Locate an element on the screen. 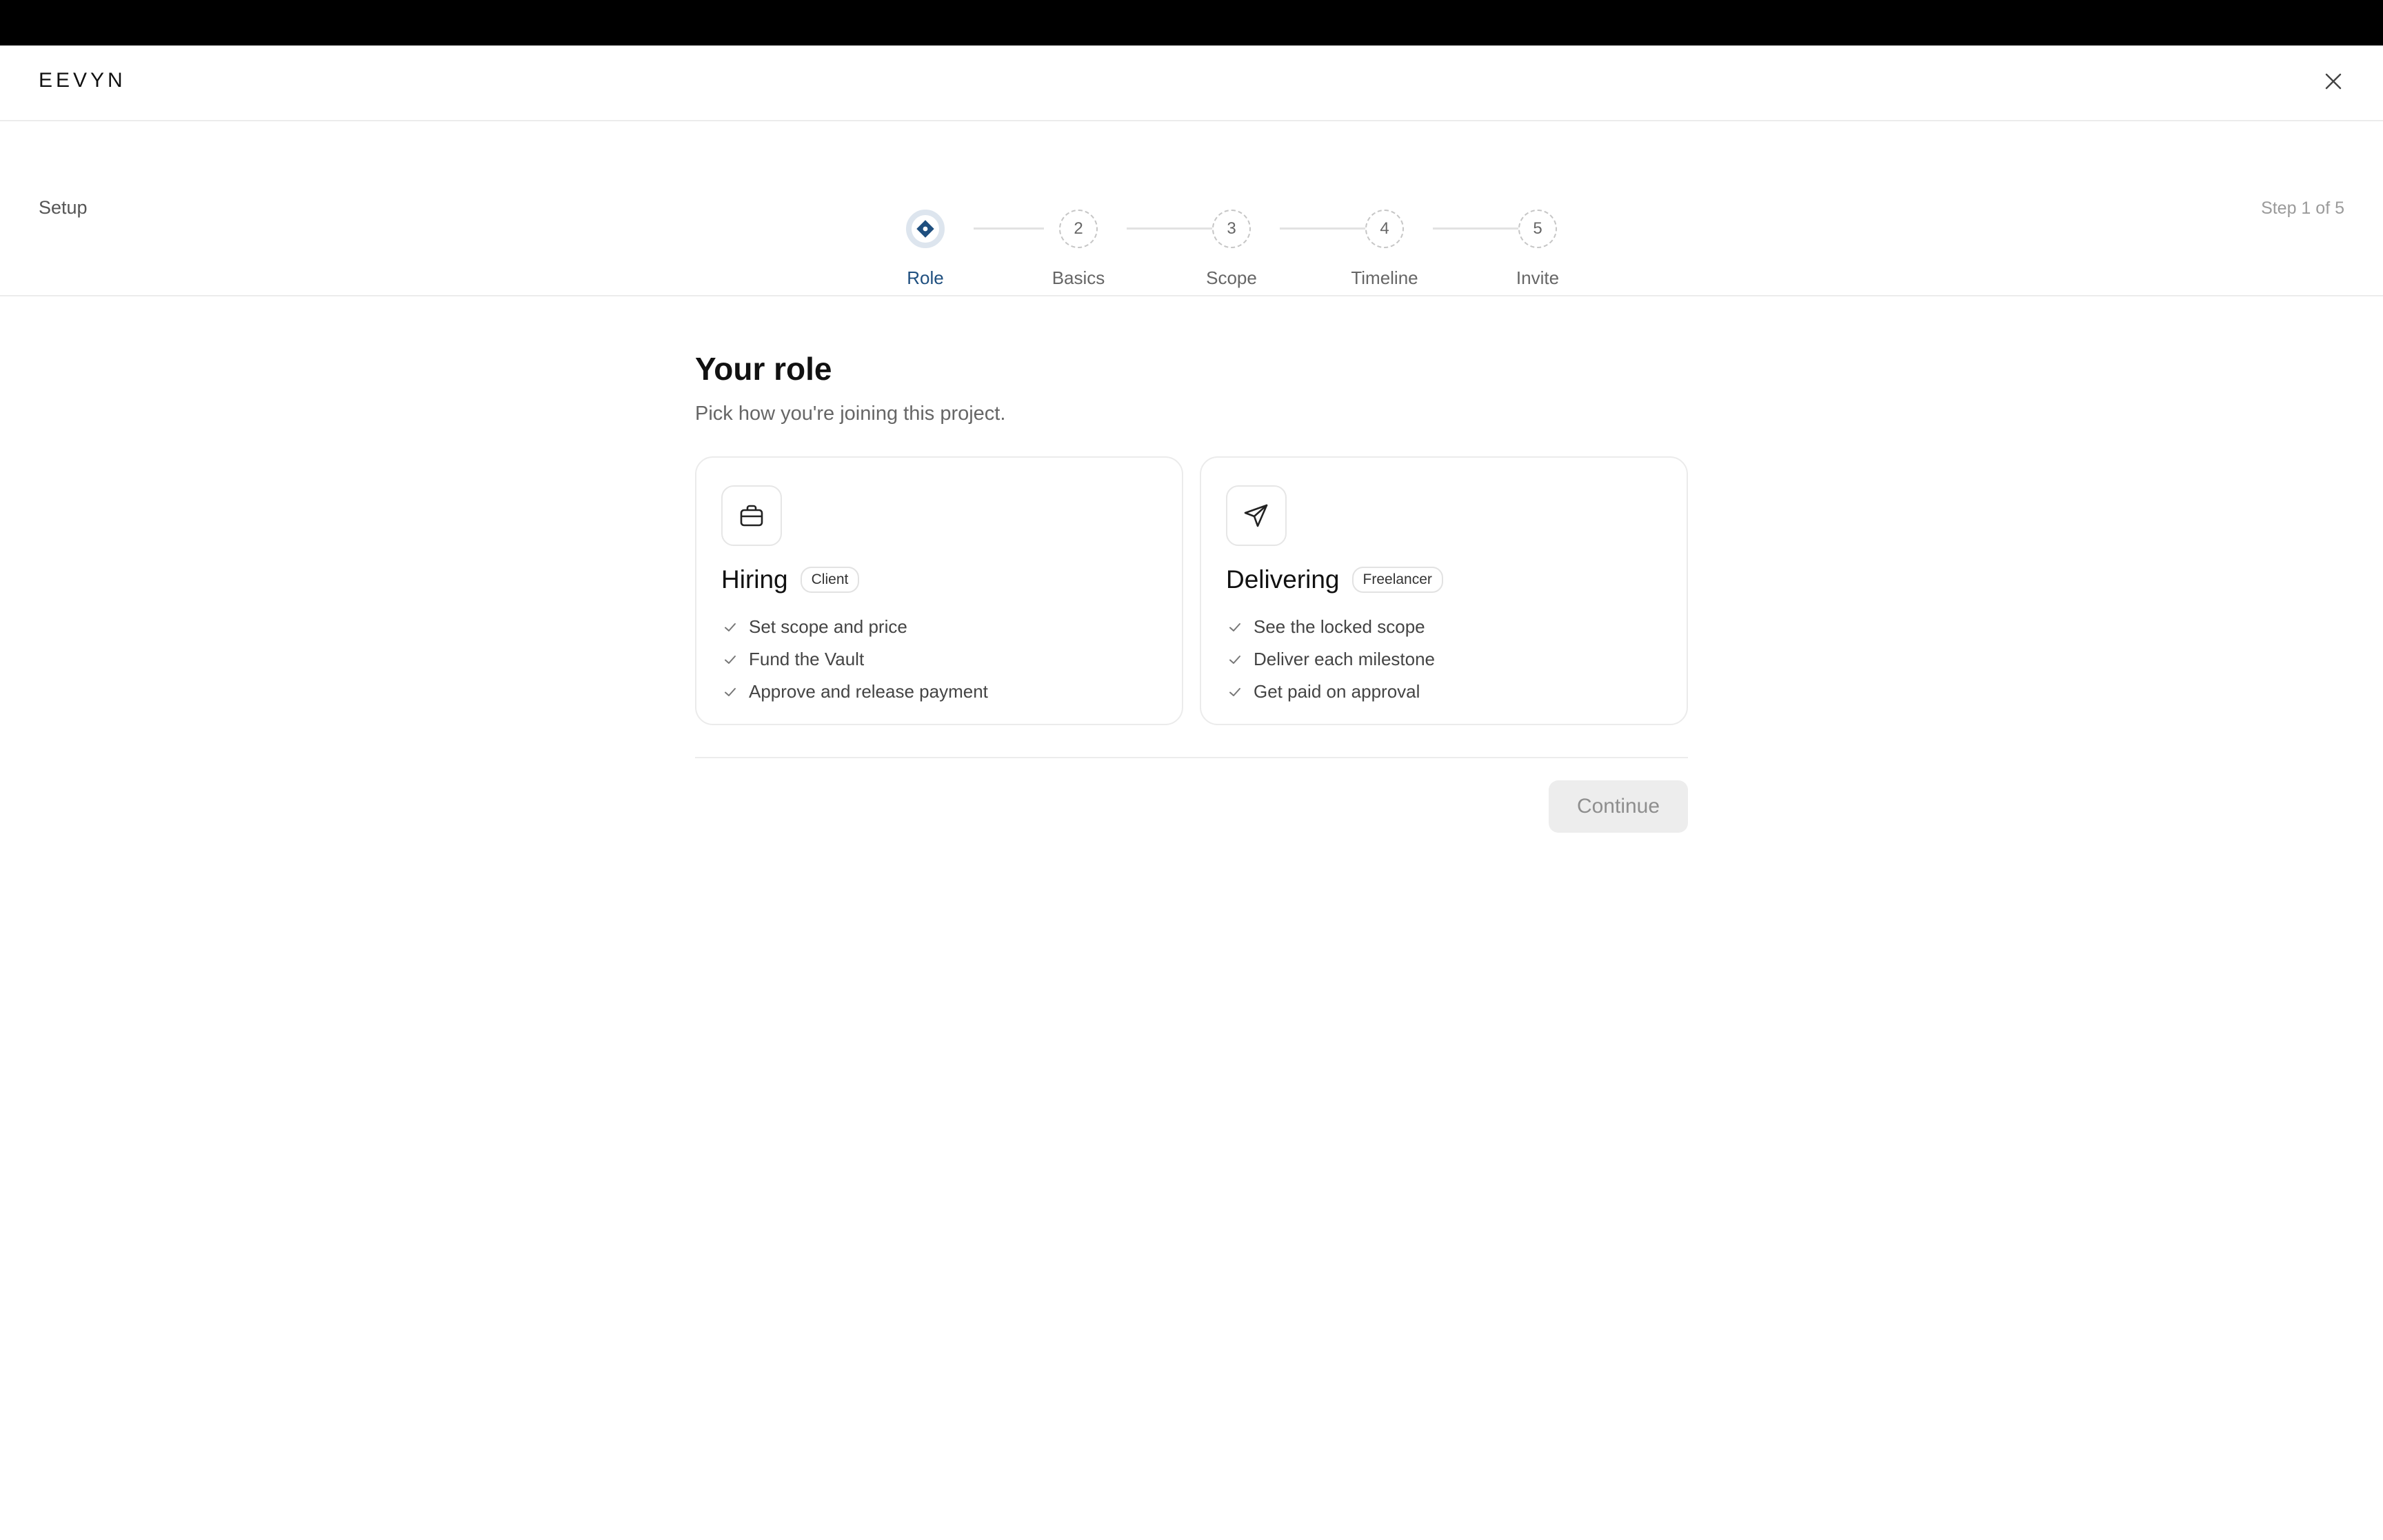 Image resolution: width=2383 pixels, height=1540 pixels. app-header: EEVYN is located at coordinates (1191, 83).